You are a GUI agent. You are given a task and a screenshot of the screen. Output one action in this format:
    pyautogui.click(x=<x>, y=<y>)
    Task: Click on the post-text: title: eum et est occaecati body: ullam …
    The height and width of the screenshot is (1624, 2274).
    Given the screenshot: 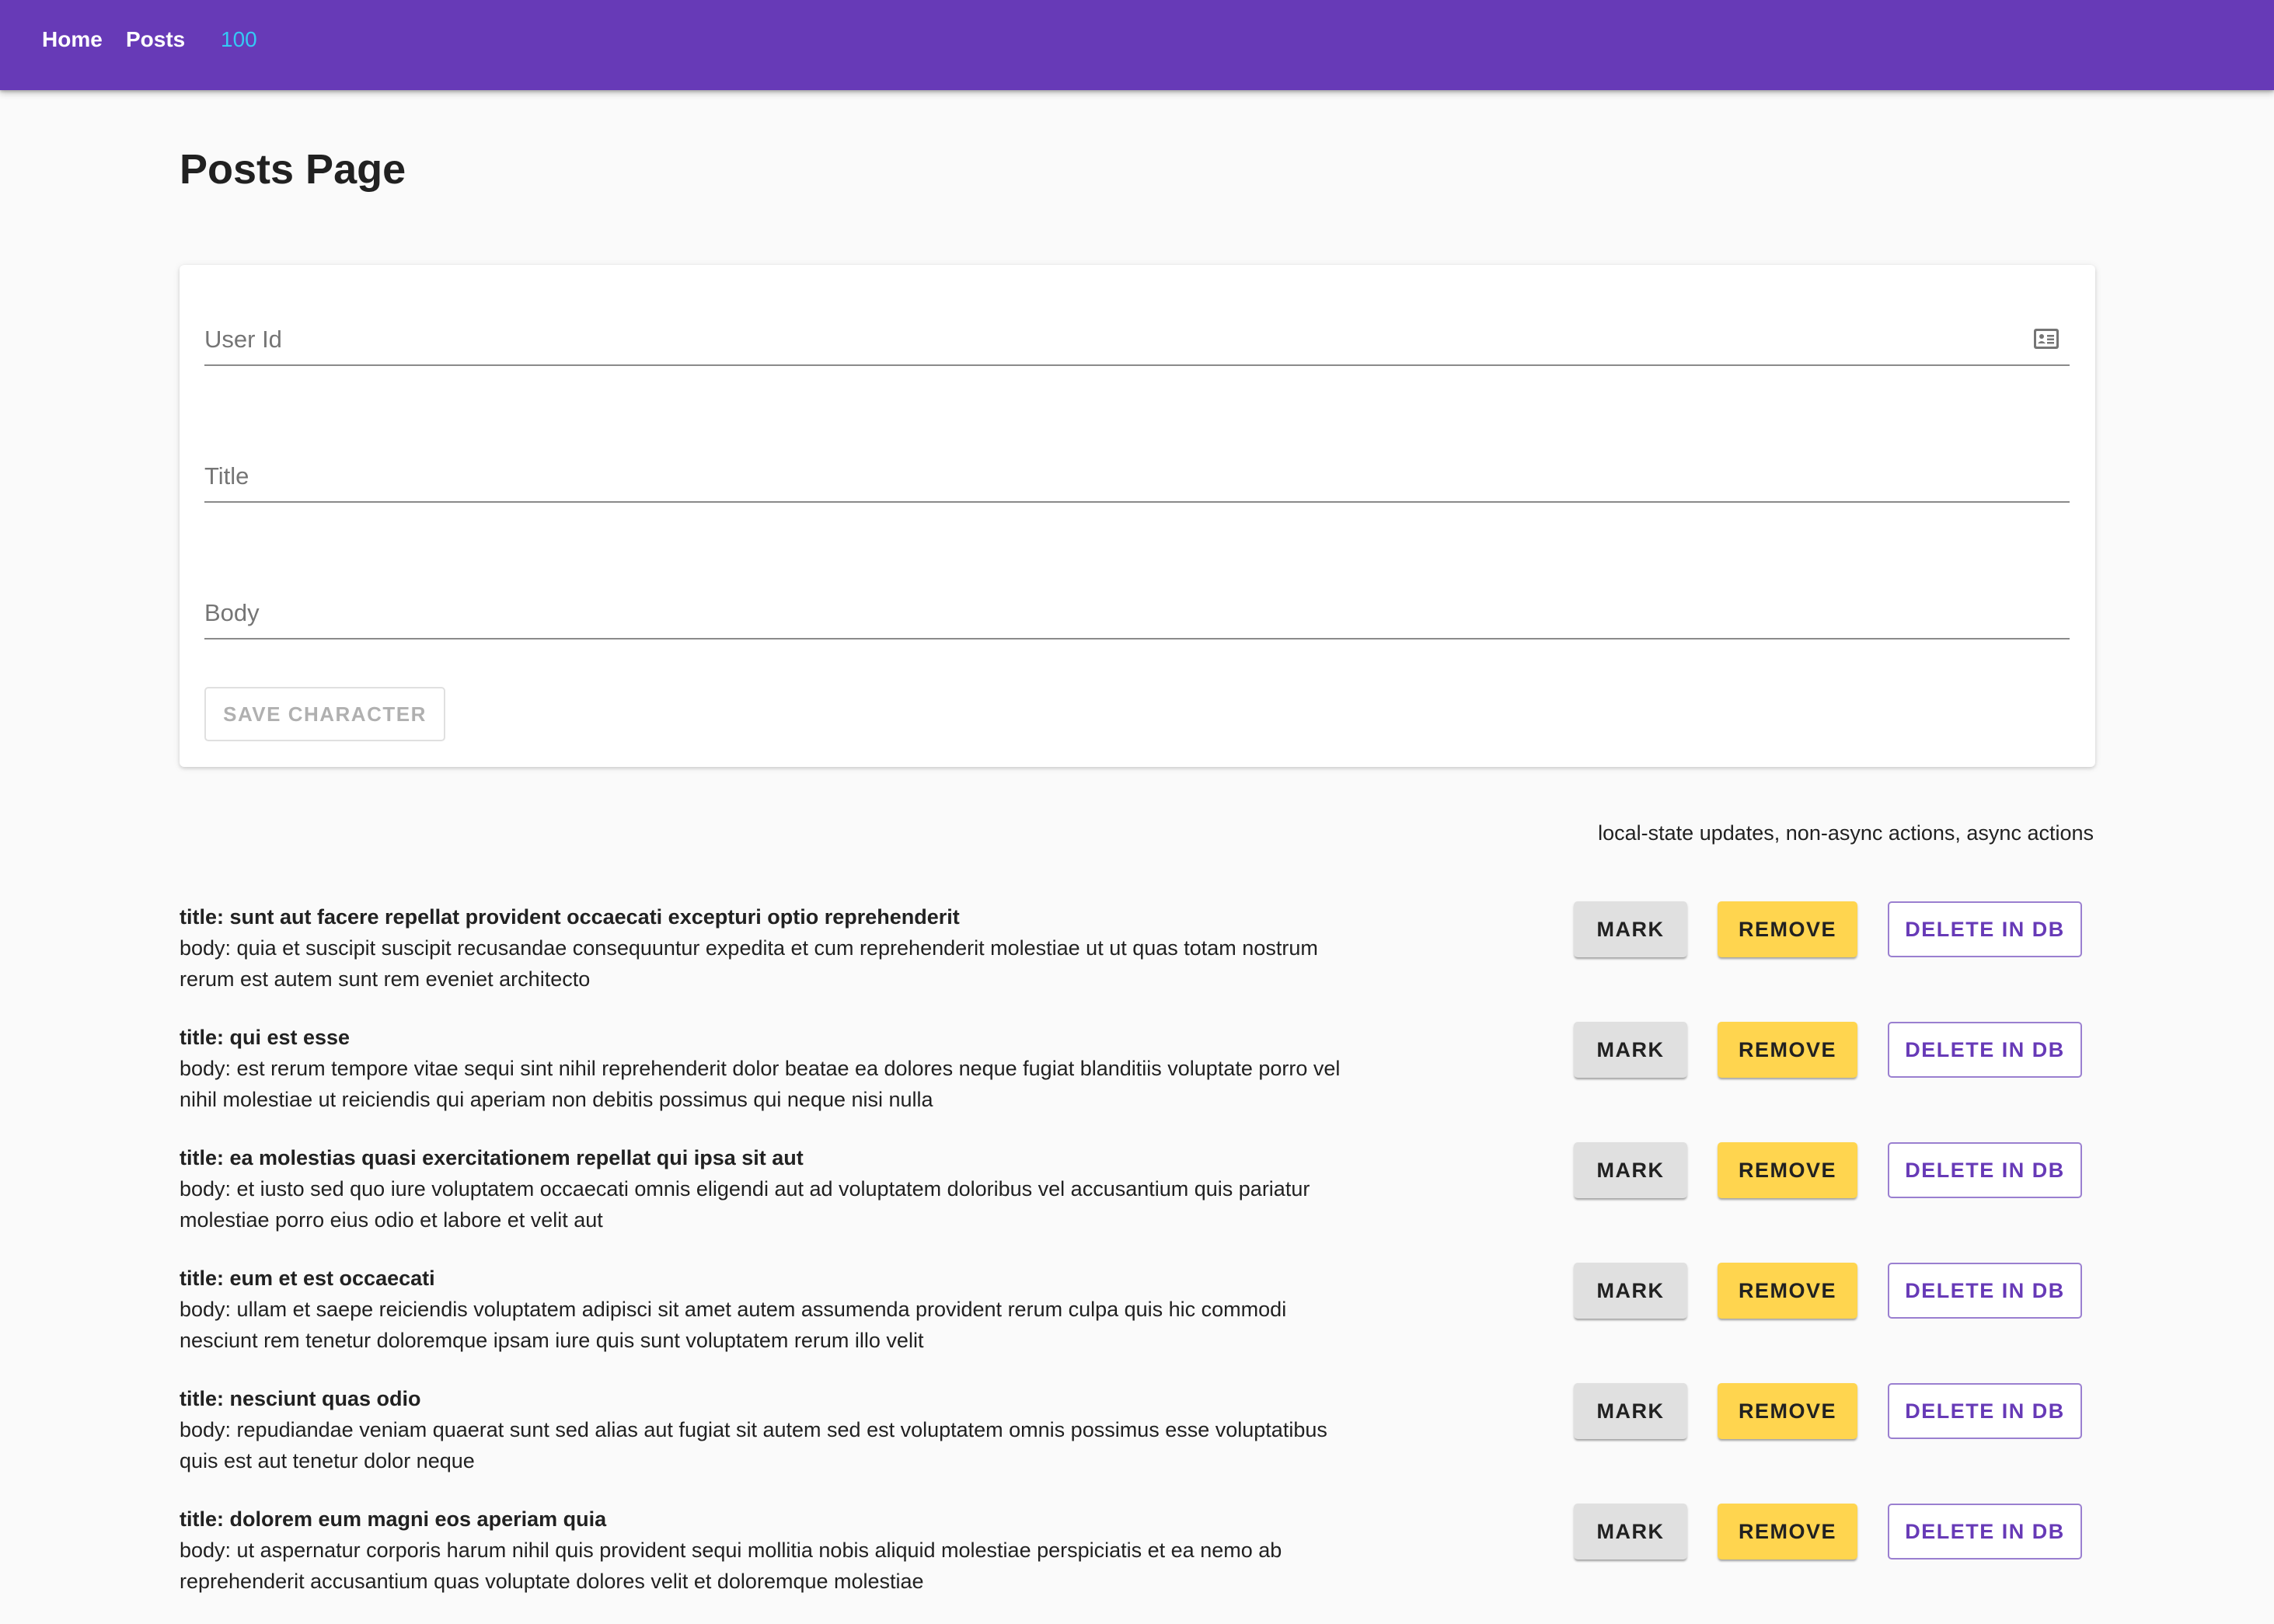 What is the action you would take?
    pyautogui.click(x=762, y=1309)
    